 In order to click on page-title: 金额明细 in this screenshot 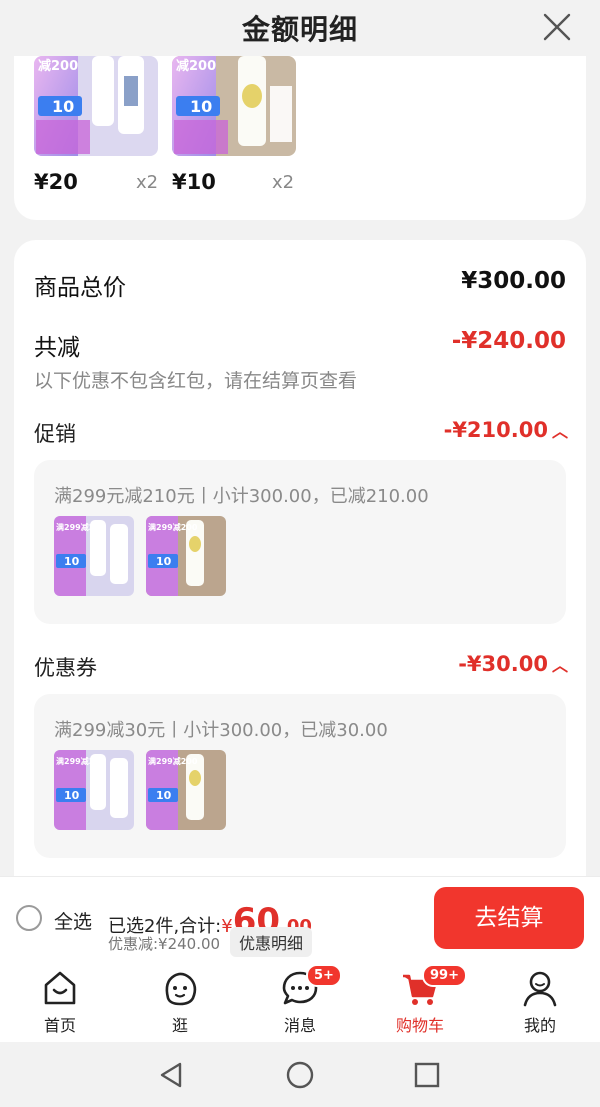, I will do `click(299, 29)`.